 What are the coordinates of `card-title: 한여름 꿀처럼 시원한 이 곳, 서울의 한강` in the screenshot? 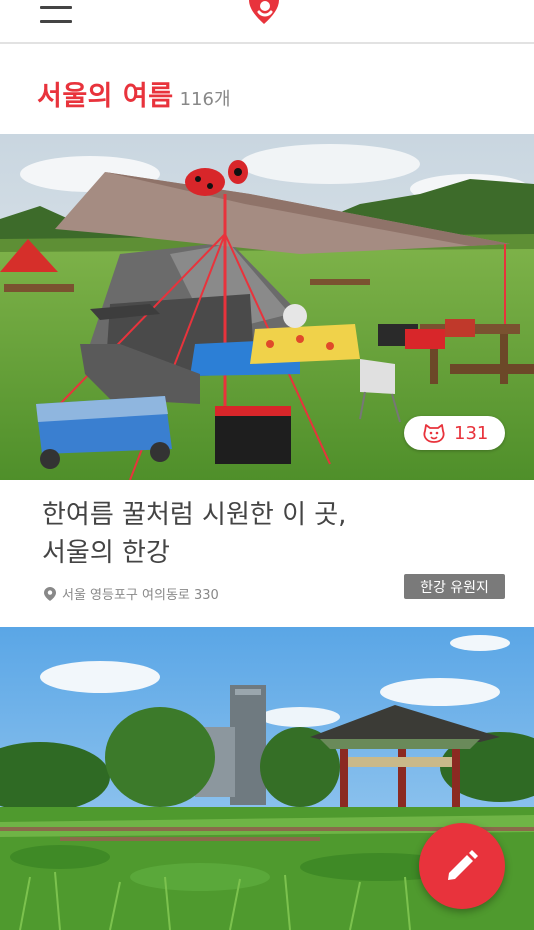 It's located at (262, 534).